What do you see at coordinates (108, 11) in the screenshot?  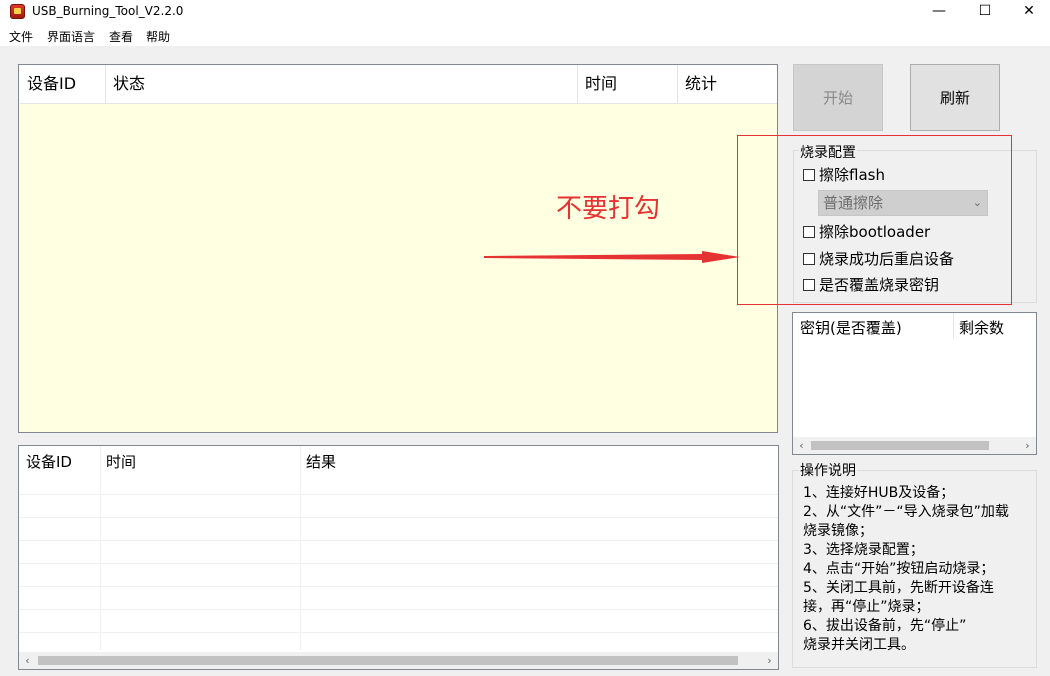 I see `window-title: USB_Burning_Tool_V2.2.0` at bounding box center [108, 11].